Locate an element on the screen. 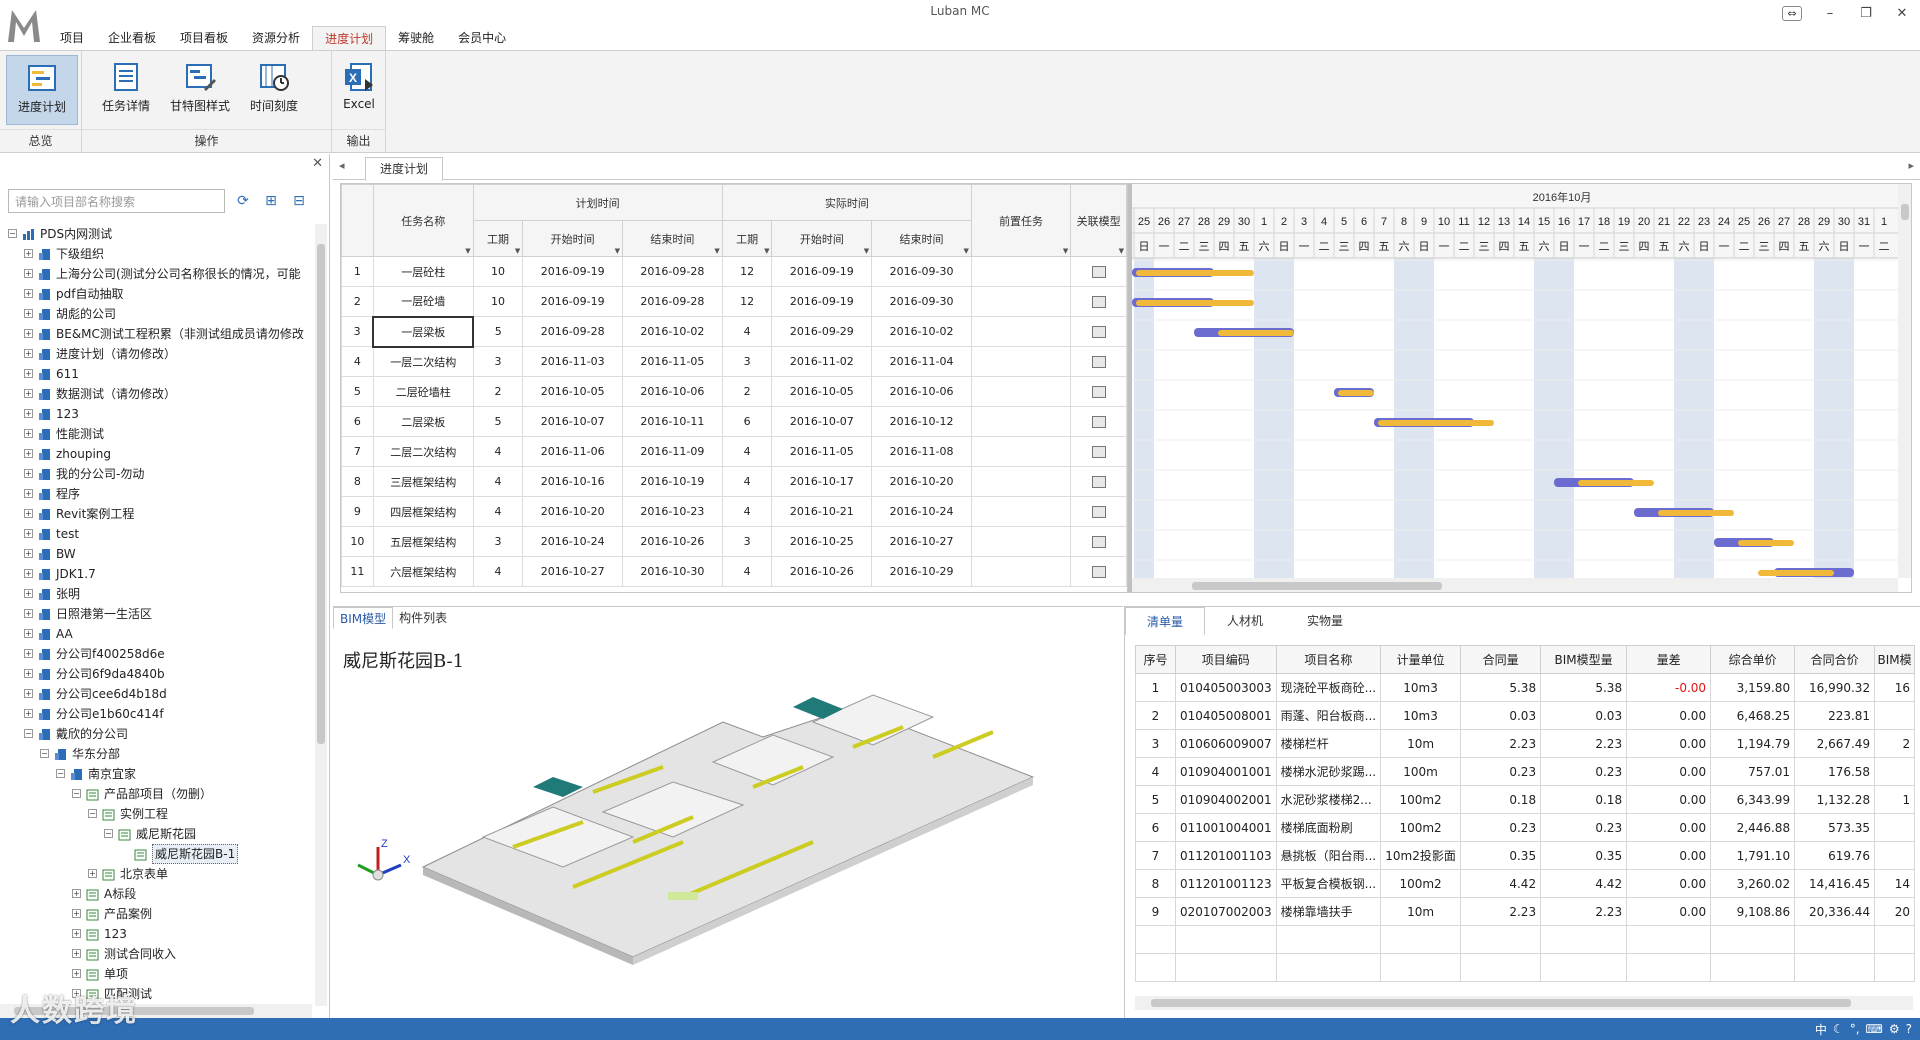 Image resolution: width=1920 pixels, height=1040 pixels. tree-node: − 产品部项目（勿删） is located at coordinates (156, 794).